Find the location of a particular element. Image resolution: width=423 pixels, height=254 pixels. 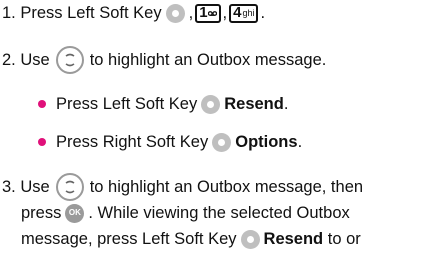

step-1: 1. Press Left Soft Key , 1 , 4 ghi . is located at coordinates (133, 13).